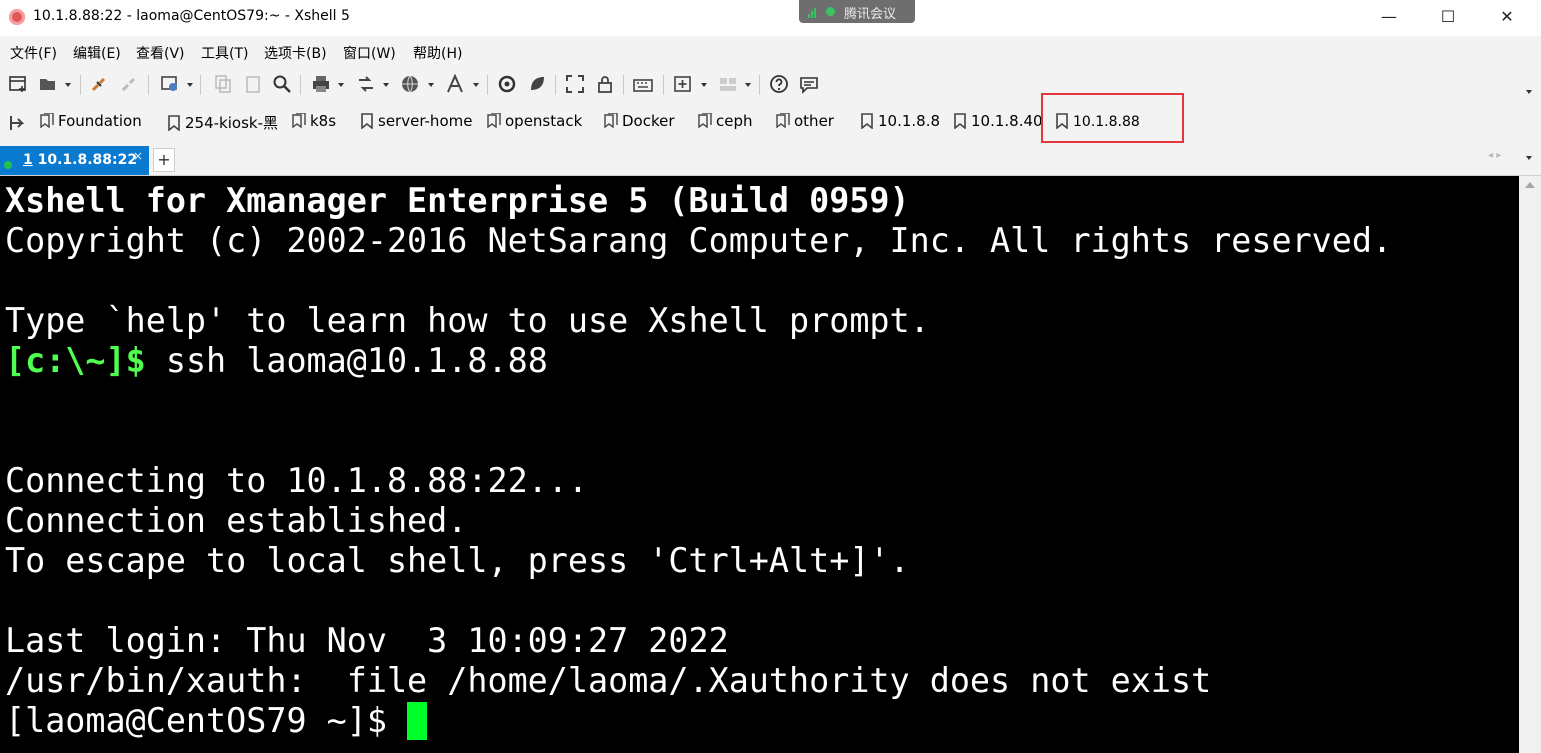  I want to click on terminal-line: [laoma@CentOS79 ~]$, so click(216, 721).